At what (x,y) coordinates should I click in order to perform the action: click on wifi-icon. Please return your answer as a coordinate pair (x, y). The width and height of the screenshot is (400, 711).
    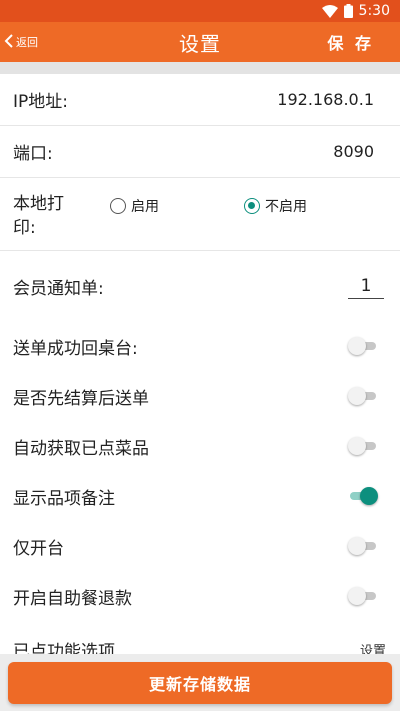
    Looking at the image, I should click on (329, 11).